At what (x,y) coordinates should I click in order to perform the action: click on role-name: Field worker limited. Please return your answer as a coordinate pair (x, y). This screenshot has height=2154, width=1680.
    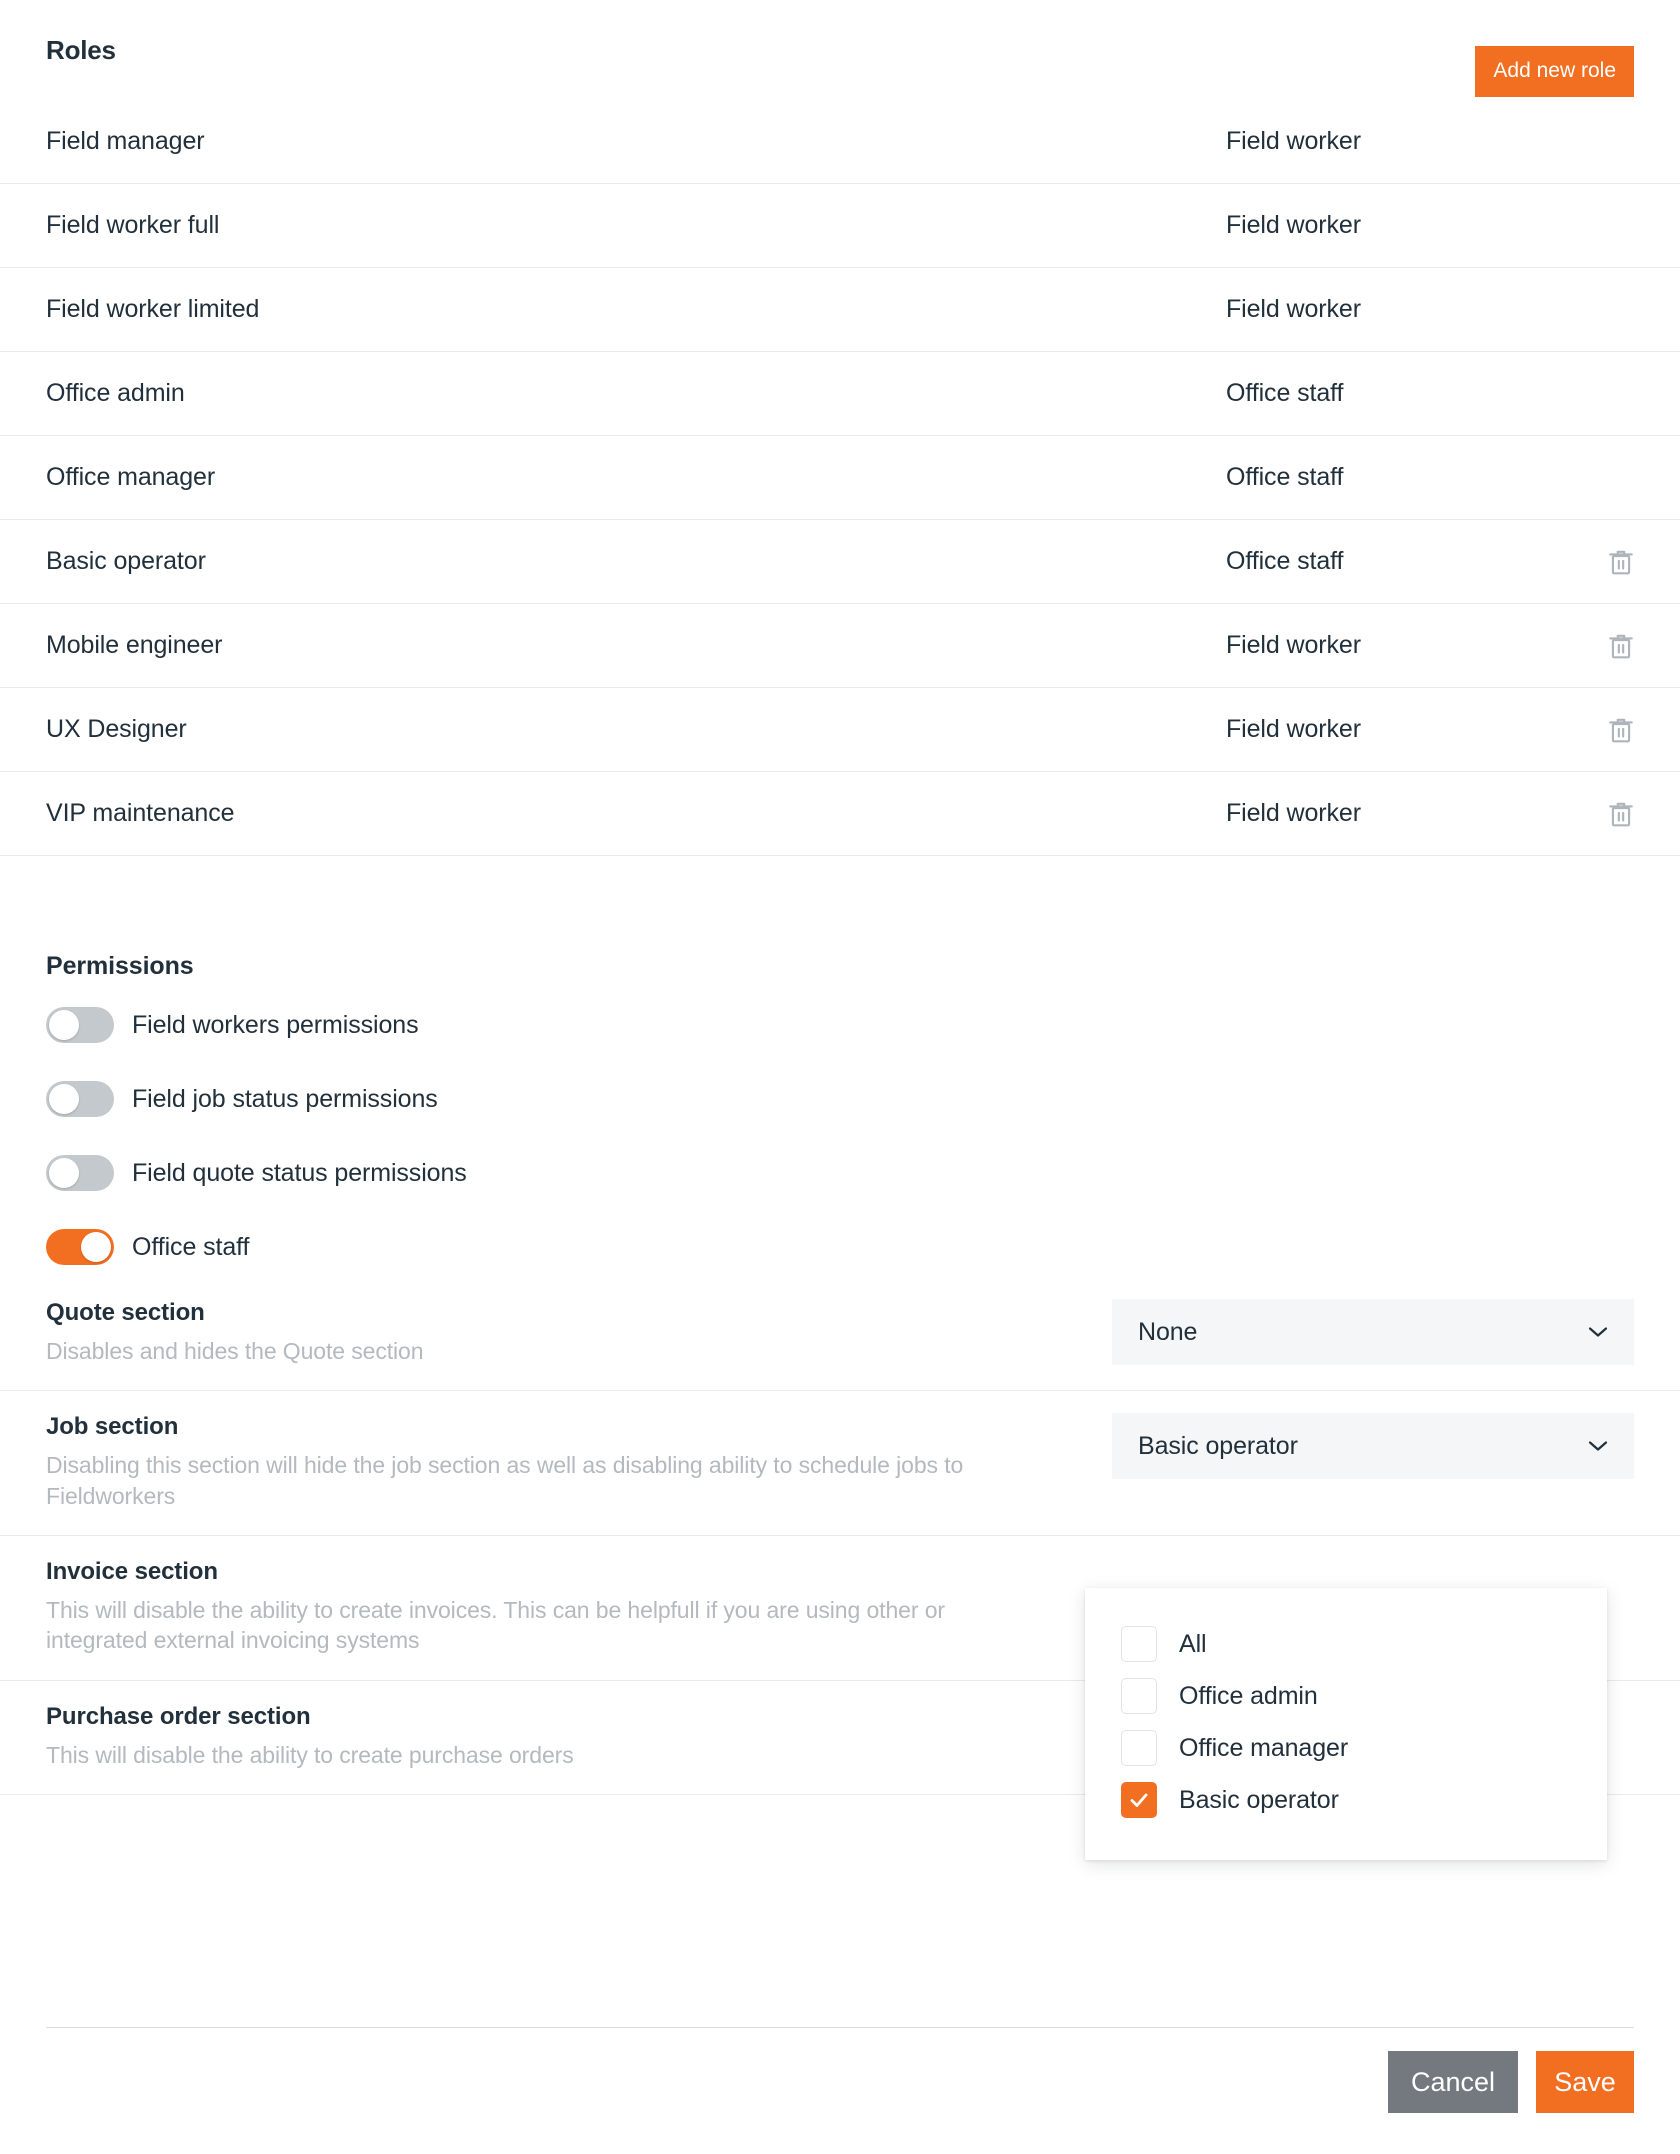
    Looking at the image, I should click on (153, 309).